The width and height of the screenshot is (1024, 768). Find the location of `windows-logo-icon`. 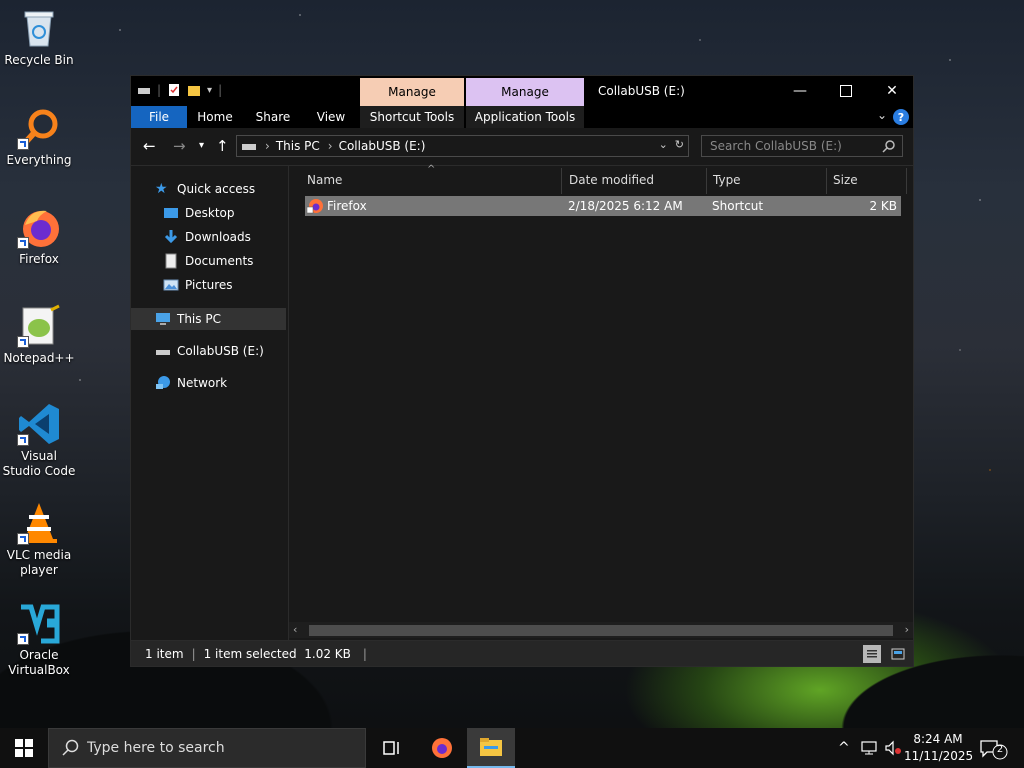

windows-logo-icon is located at coordinates (24, 748).